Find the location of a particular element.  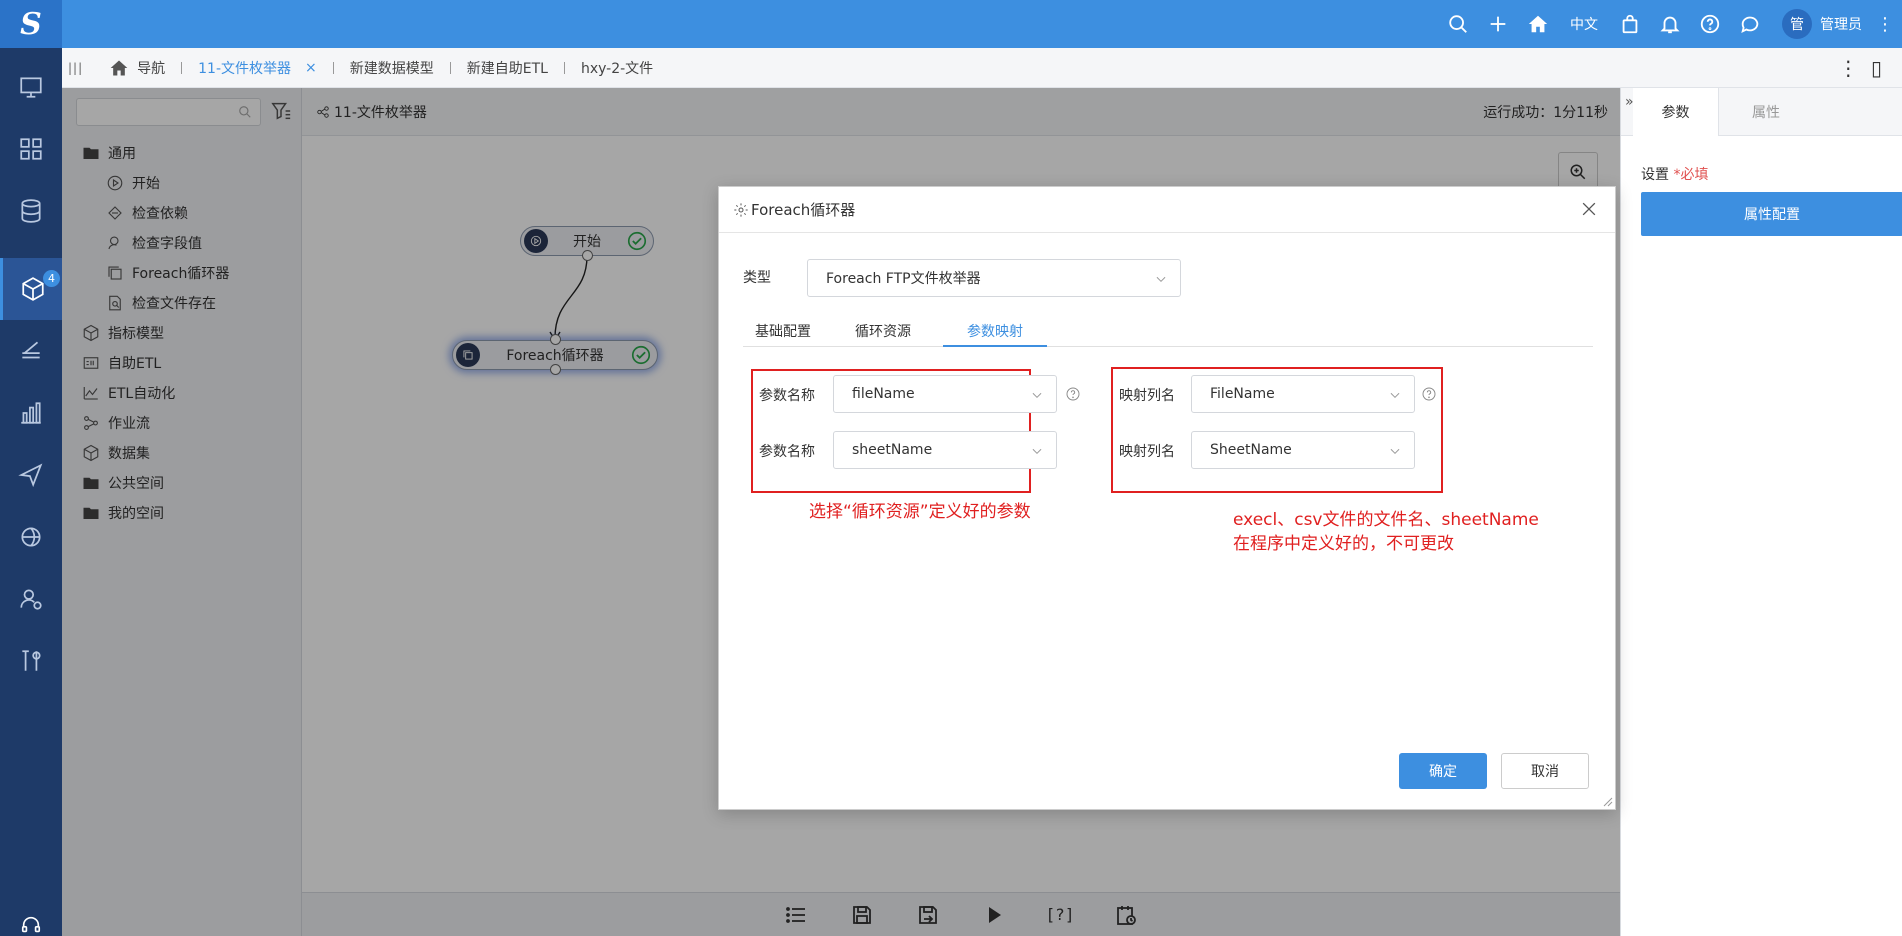

nav-layers-icon is located at coordinates (31, 351).